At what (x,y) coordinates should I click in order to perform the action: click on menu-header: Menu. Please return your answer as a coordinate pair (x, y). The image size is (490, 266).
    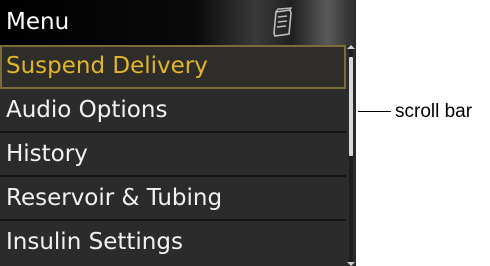
    Looking at the image, I should click on (178, 22).